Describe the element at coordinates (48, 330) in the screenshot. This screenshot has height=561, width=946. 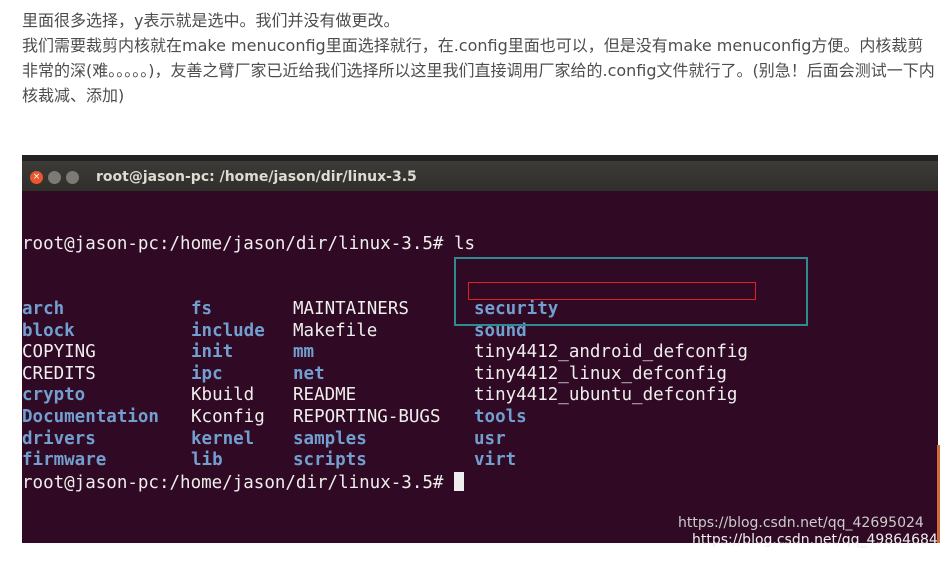
I see `directory-entry: block` at that location.